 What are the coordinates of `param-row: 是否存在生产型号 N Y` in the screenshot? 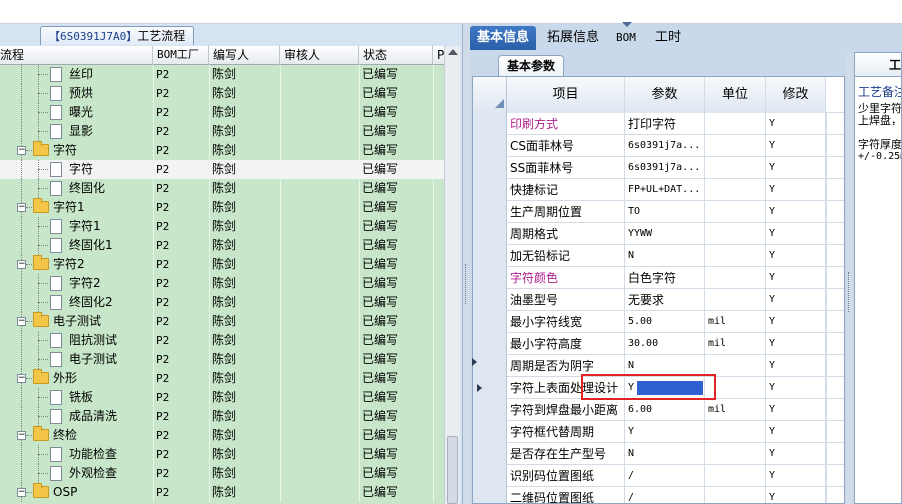 It's located at (658, 454).